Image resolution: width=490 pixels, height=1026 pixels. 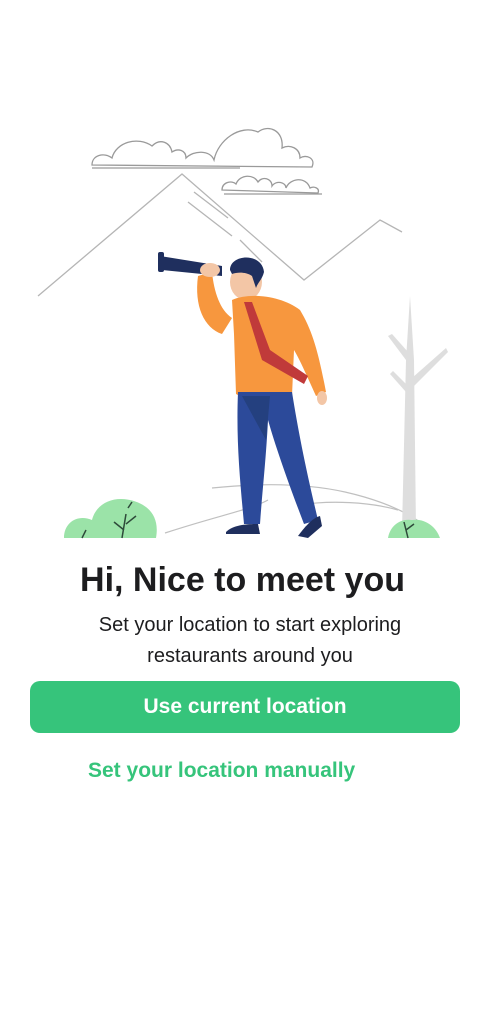 I want to click on use-current-location-button: Use current location, so click(x=245, y=707).